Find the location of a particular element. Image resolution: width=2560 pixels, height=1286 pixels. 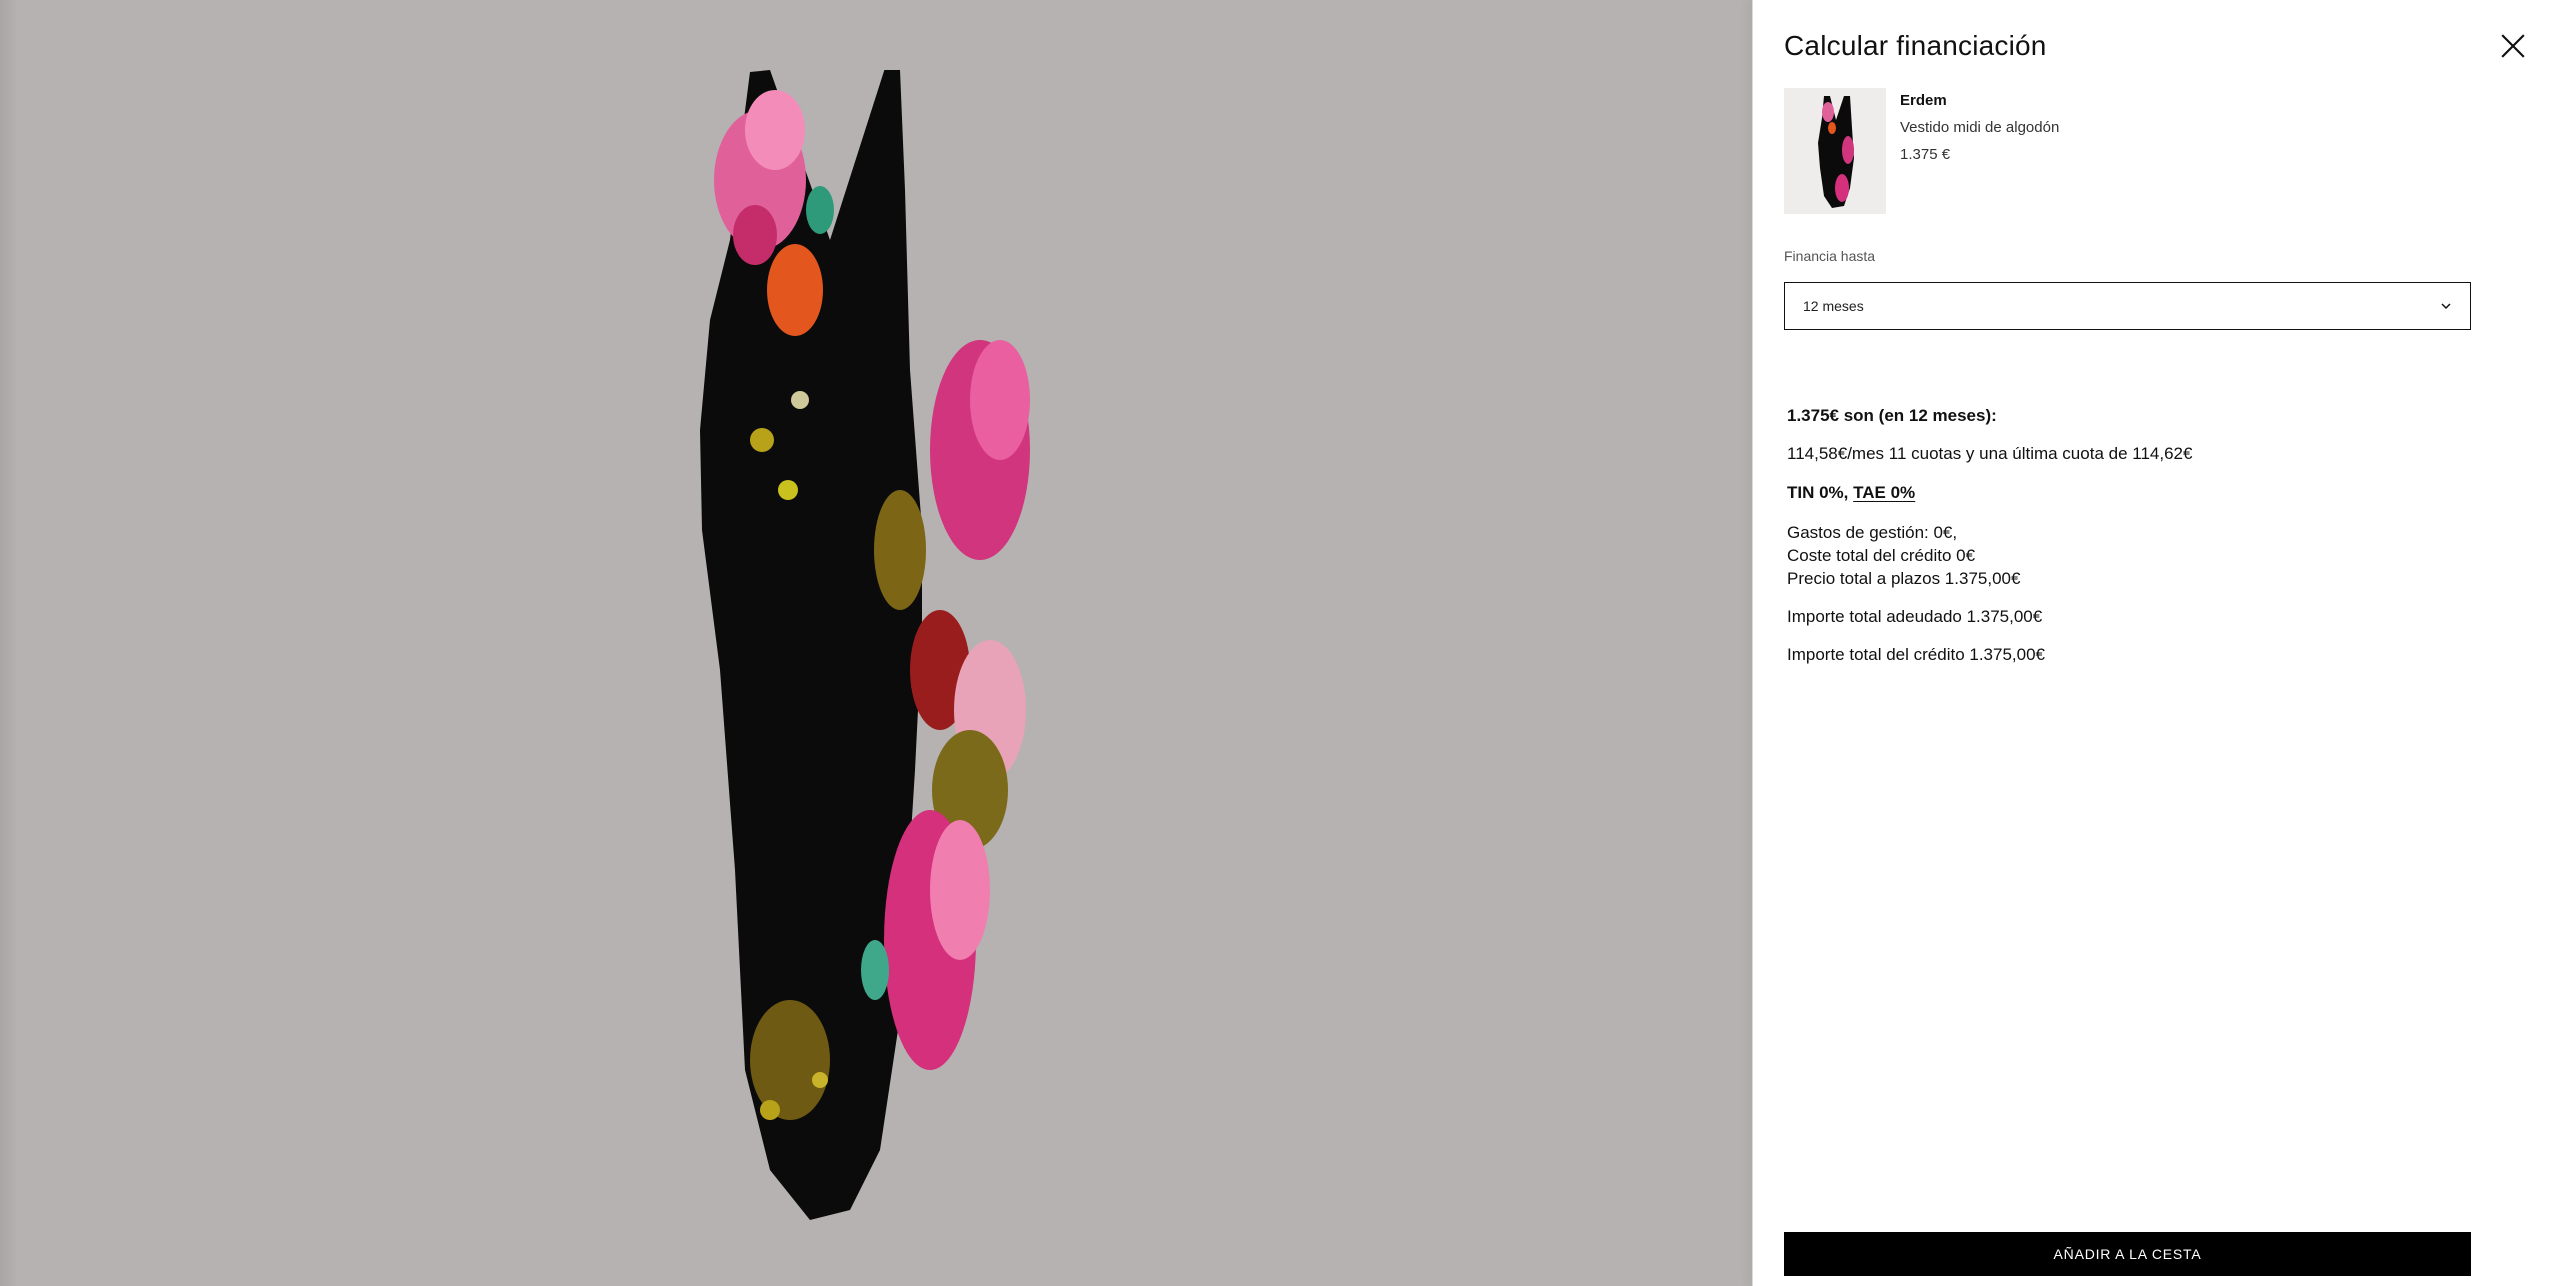

gallery-edge is located at coordinates (9, 643).